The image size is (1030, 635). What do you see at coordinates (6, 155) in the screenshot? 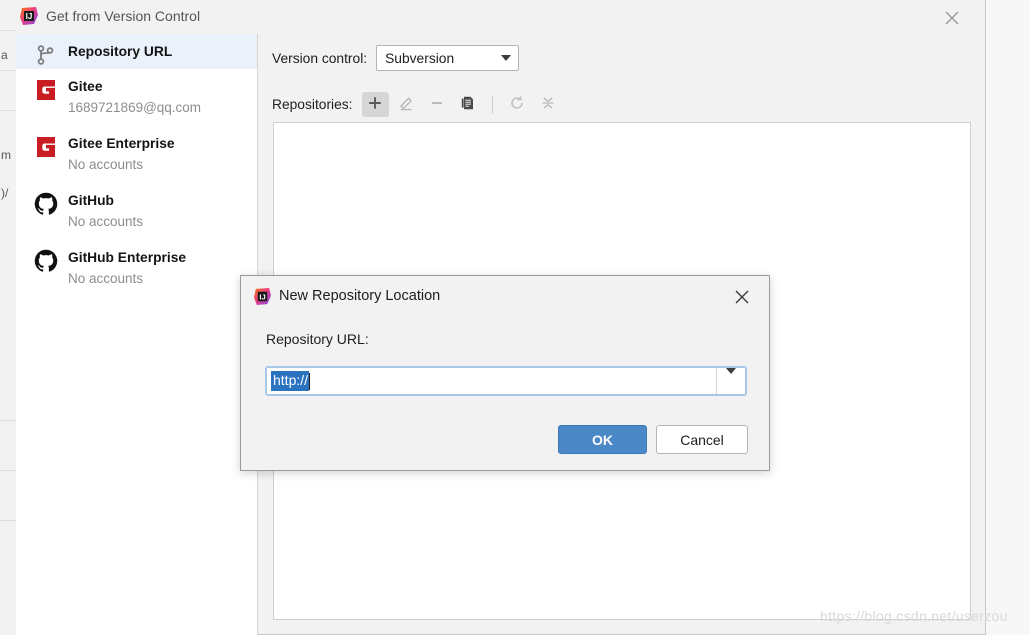
I see `background-left-char-2: m` at bounding box center [6, 155].